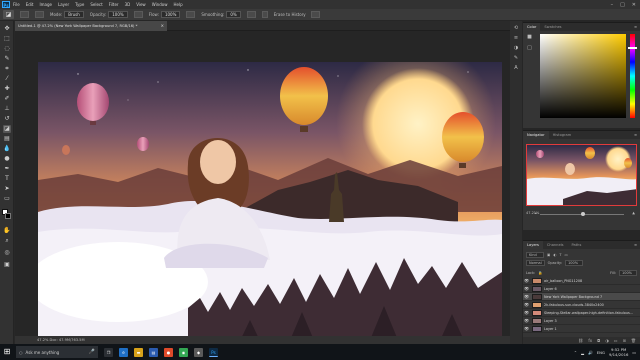 The image size is (640, 360). I want to click on tab-channels: Channels, so click(555, 245).